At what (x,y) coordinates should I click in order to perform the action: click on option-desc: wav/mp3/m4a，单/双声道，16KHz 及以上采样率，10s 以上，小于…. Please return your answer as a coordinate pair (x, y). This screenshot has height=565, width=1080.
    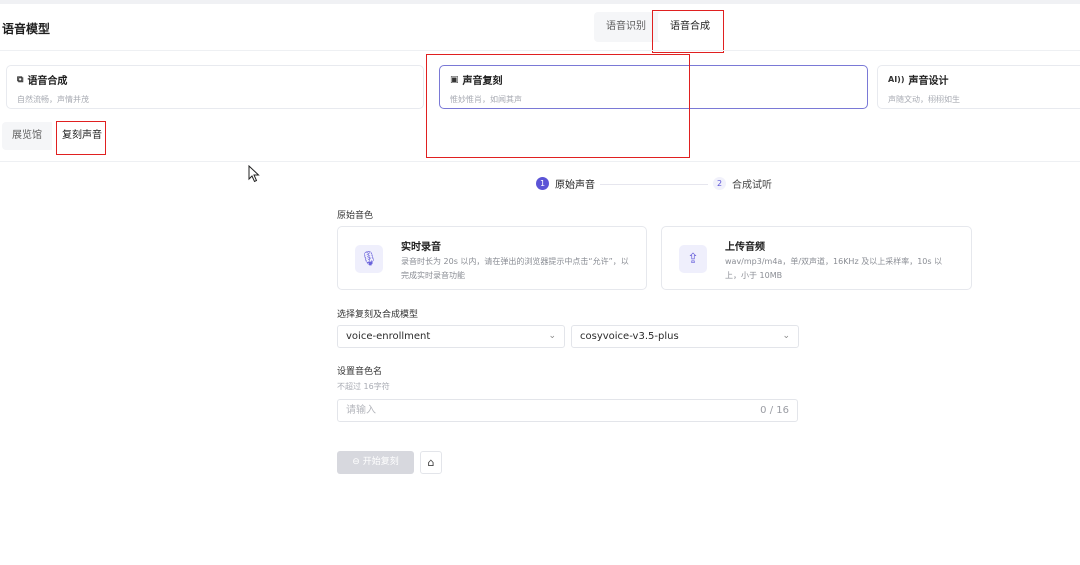
    Looking at the image, I should click on (834, 268).